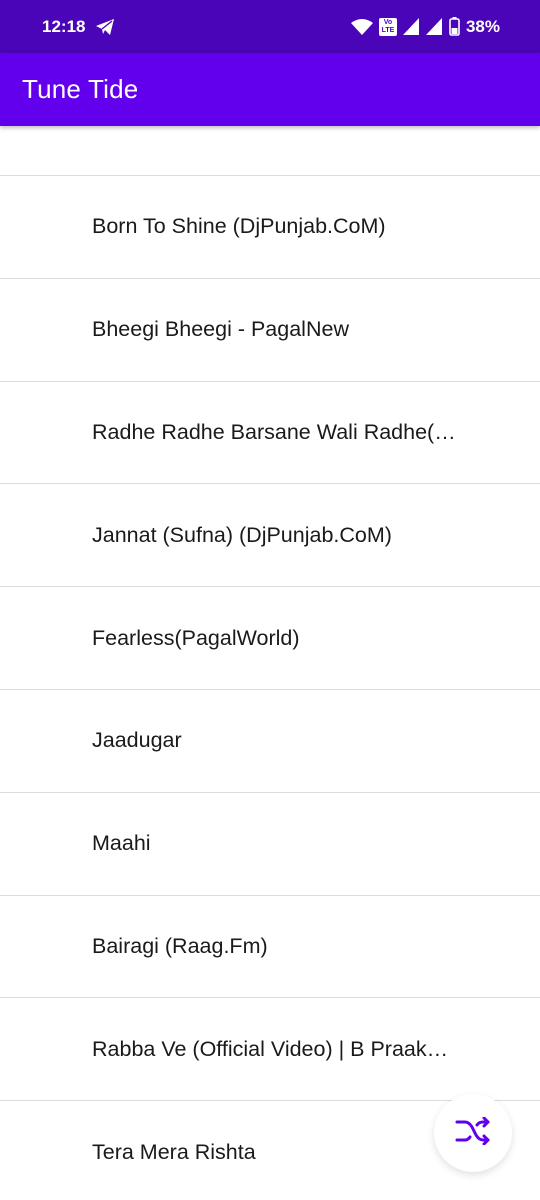 The image size is (540, 1200). Describe the element at coordinates (482, 26) in the screenshot. I see `battery-level: 38%` at that location.